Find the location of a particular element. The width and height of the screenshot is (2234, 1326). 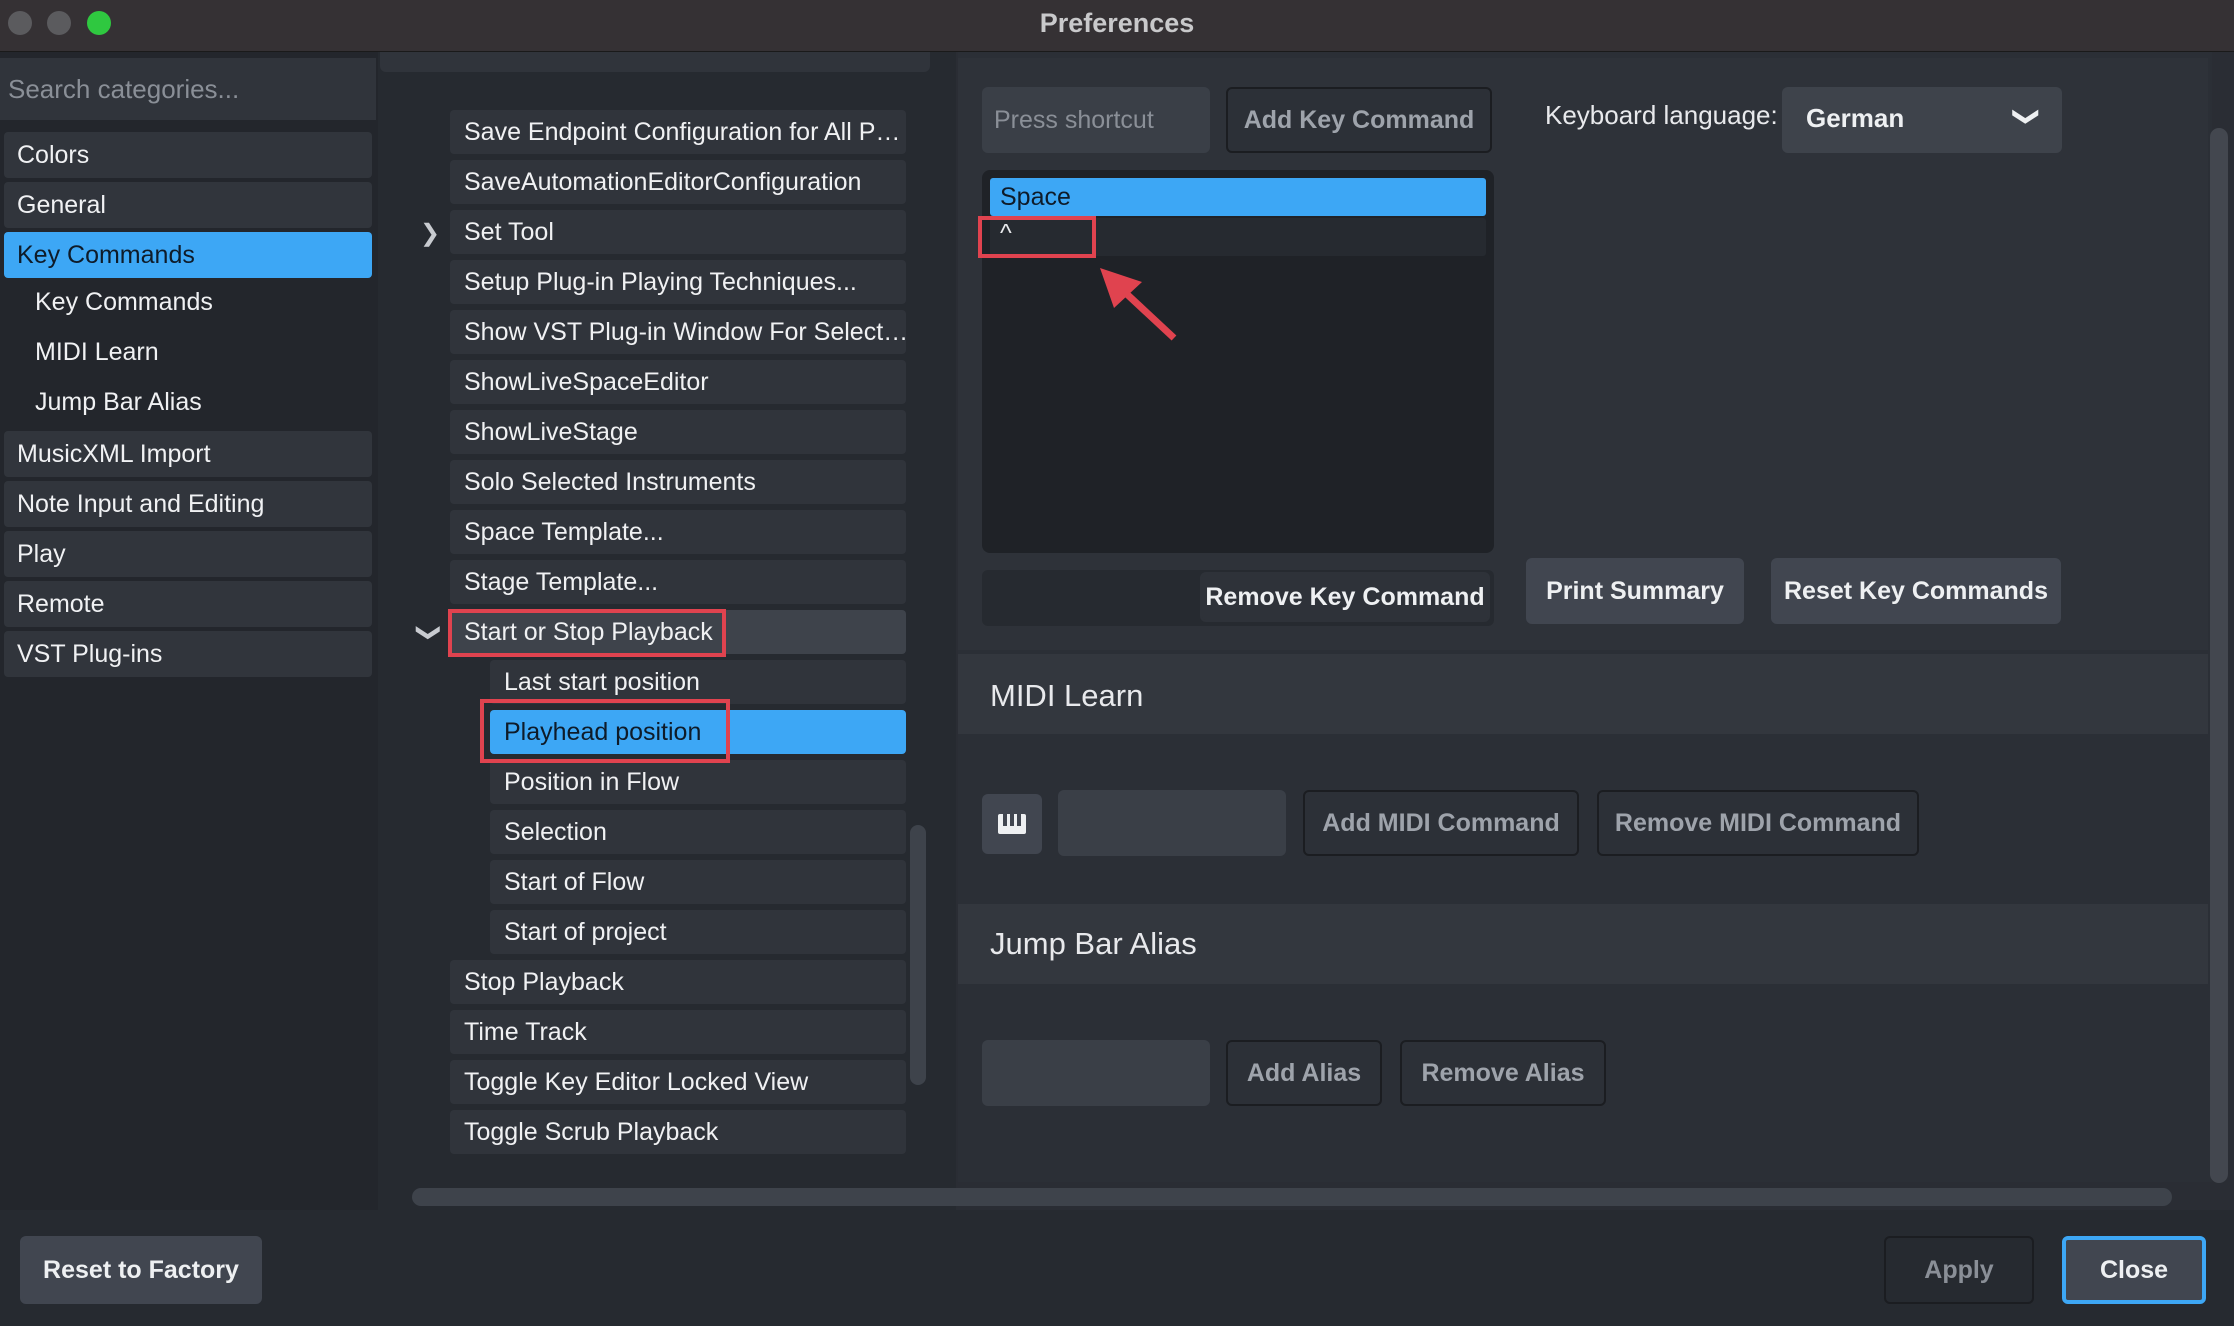

keyboard-language-label: Keyboard language: is located at coordinates (1661, 115).